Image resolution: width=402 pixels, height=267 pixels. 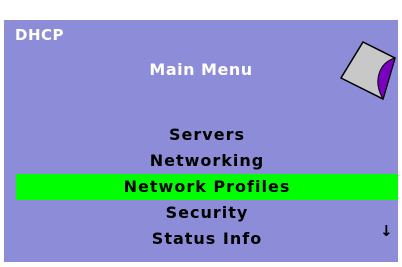 I want to click on app-title: DHCP, so click(x=40, y=35).